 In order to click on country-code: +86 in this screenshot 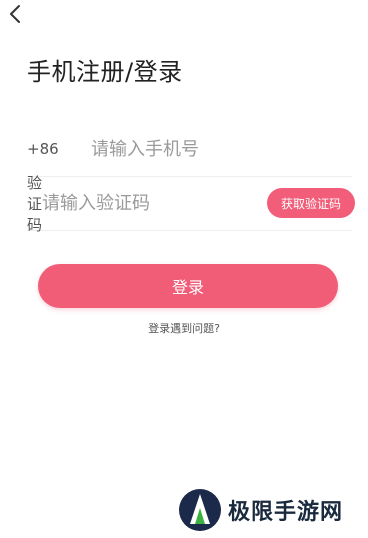, I will do `click(43, 149)`.